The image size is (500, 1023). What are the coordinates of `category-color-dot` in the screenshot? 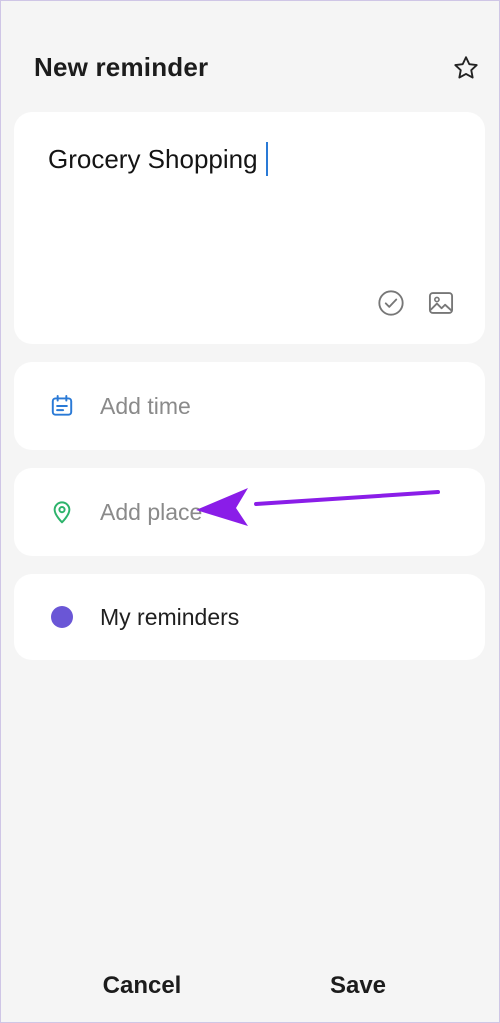 It's located at (62, 617).